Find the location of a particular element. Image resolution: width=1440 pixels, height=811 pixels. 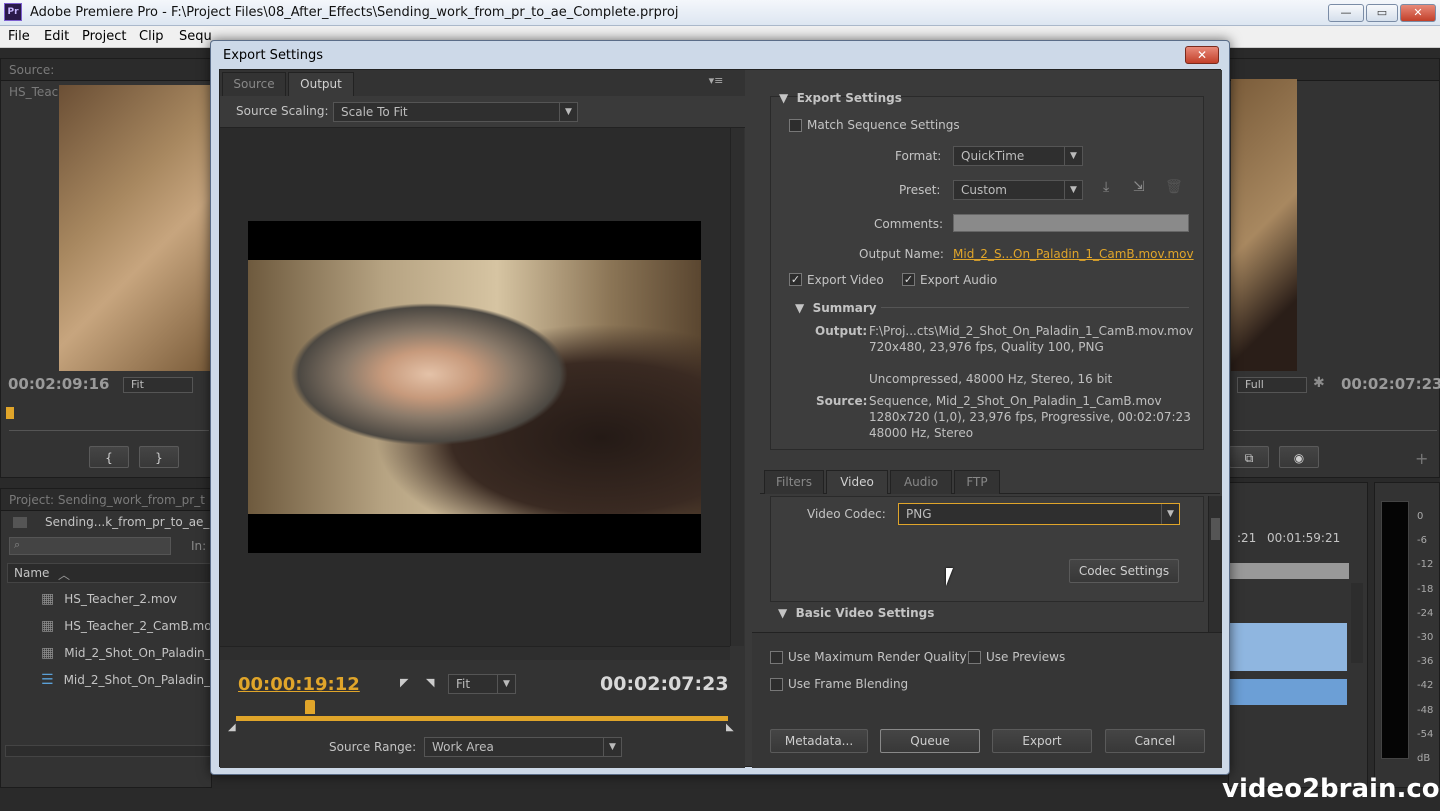

program-timecode: 00:02:07:23 is located at coordinates (1390, 384).